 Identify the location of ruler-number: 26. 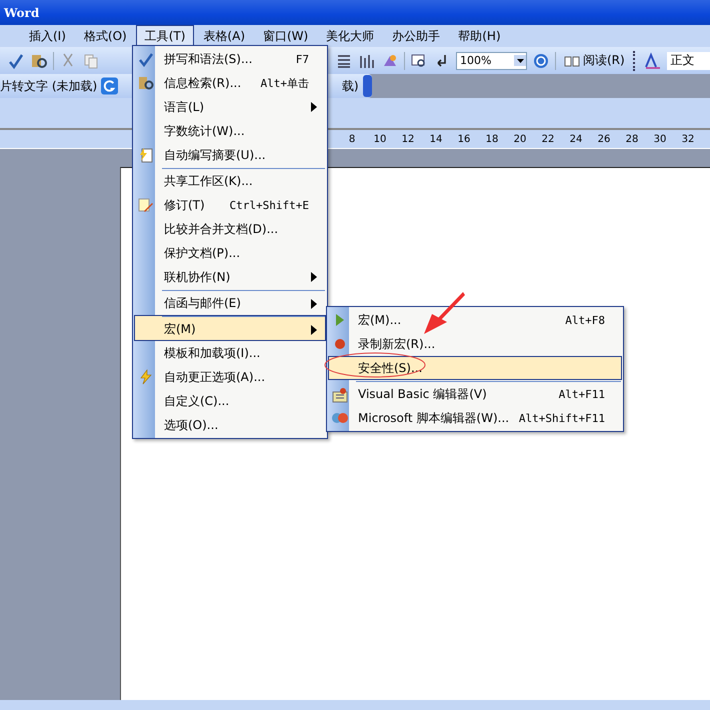
(604, 139).